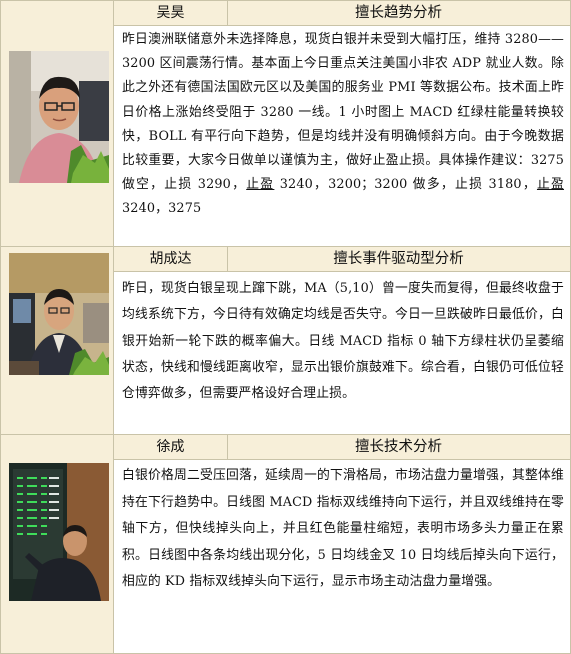 Image resolution: width=571 pixels, height=654 pixels. I want to click on row-header: 吴昊 擅长趋势分析, so click(342, 13).